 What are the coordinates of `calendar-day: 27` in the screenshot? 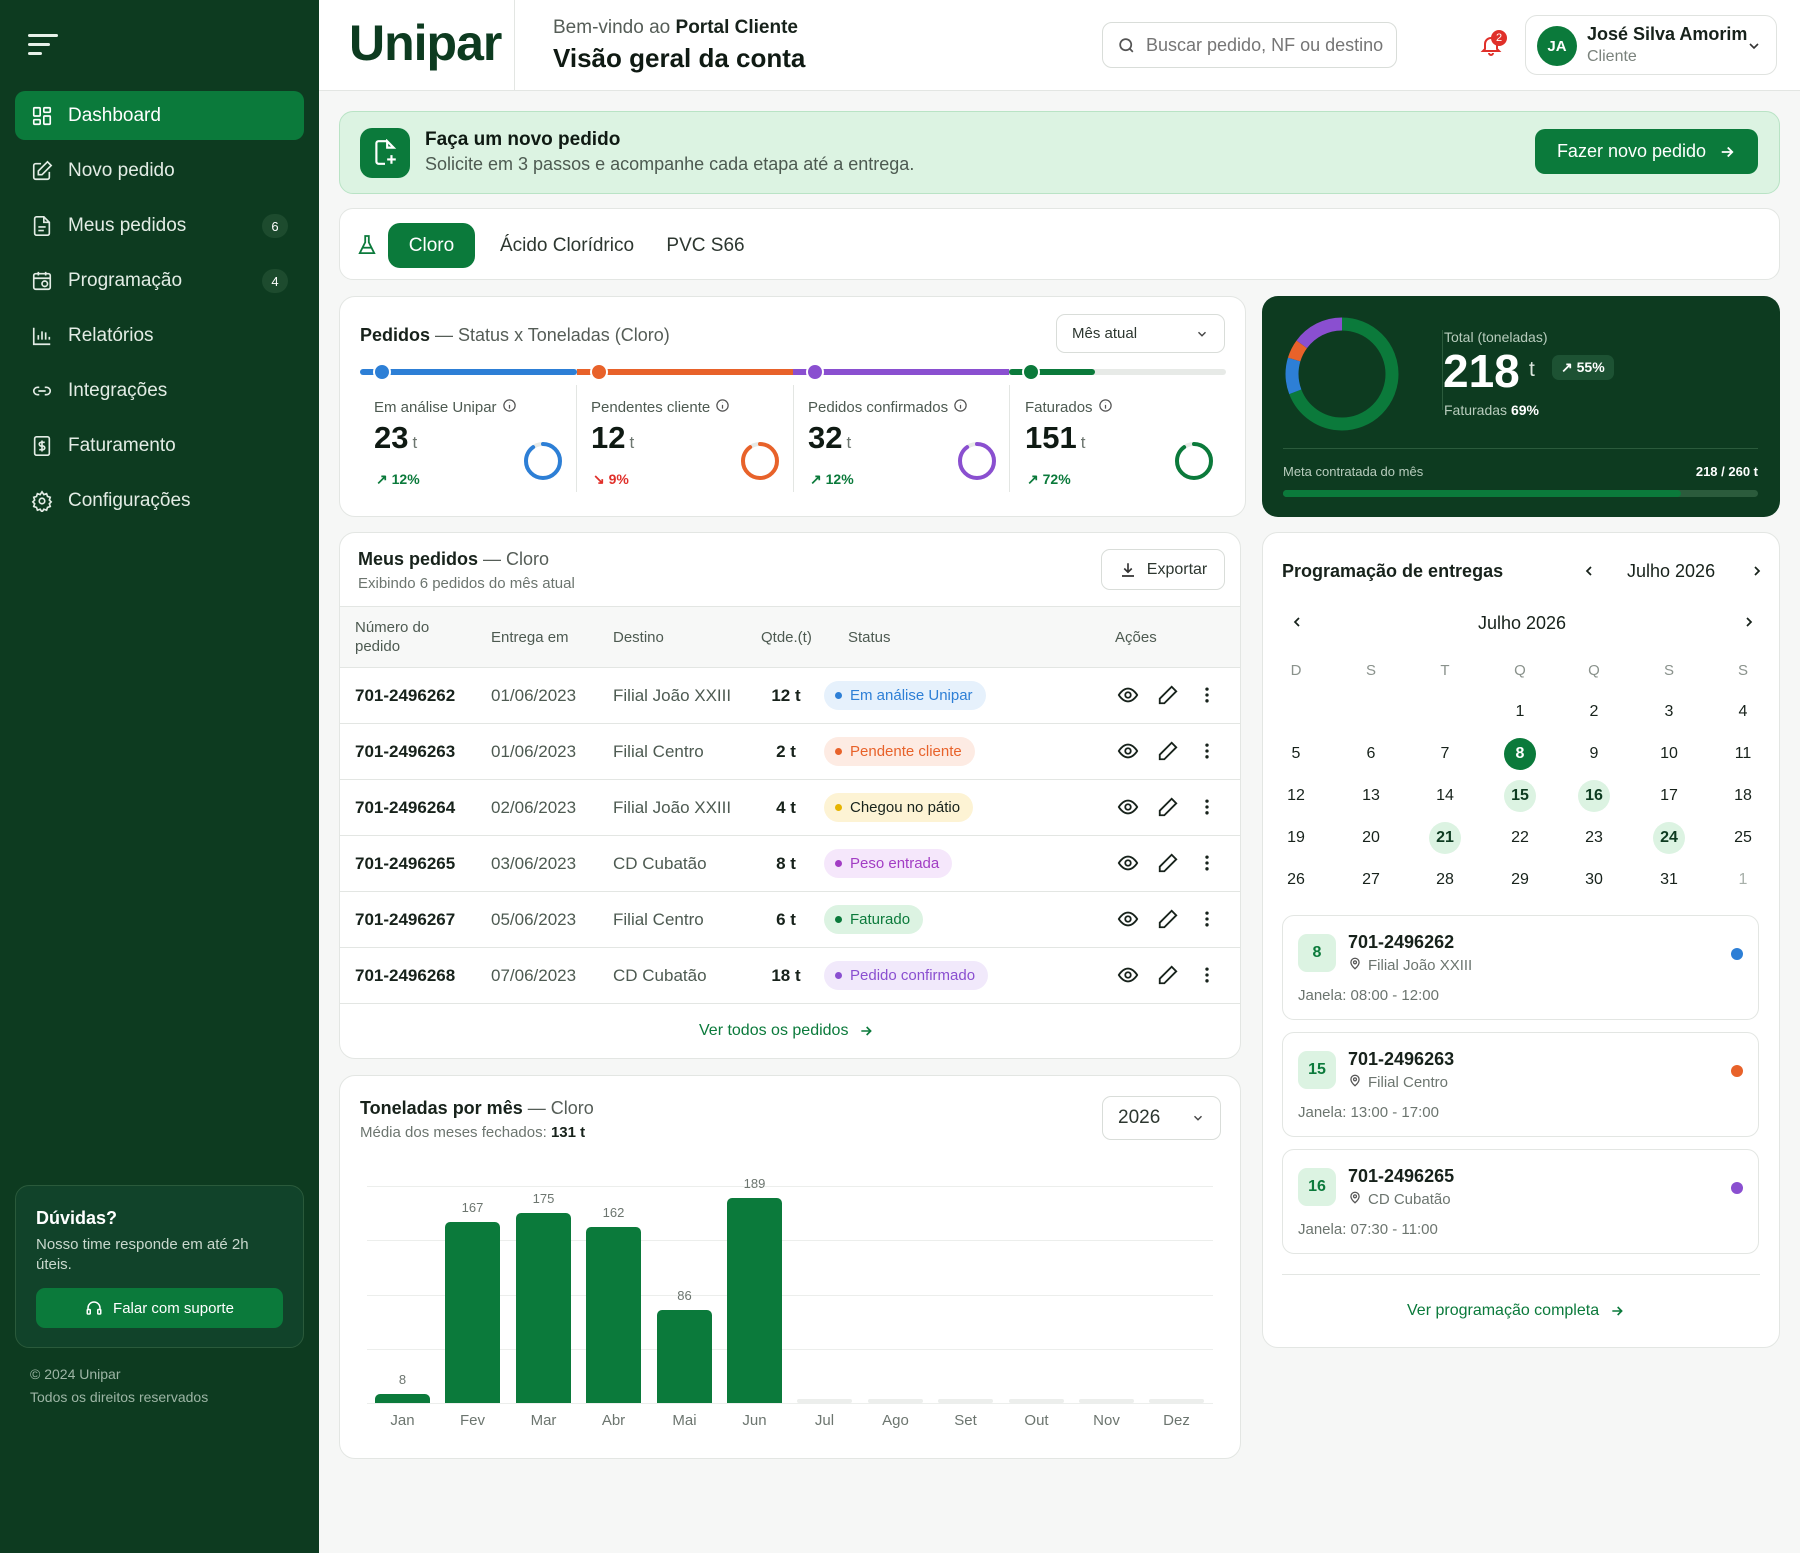 It's located at (1371, 880).